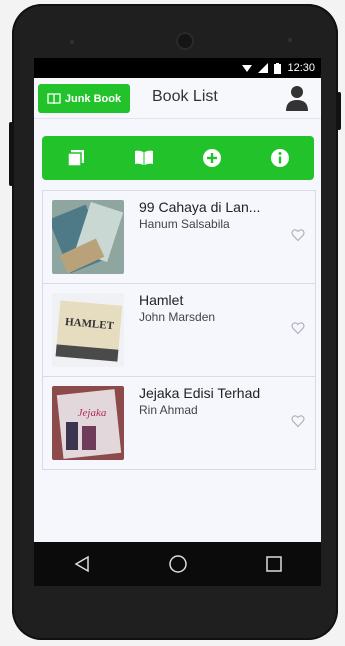  What do you see at coordinates (212, 158) in the screenshot?
I see `plus-circle-icon` at bounding box center [212, 158].